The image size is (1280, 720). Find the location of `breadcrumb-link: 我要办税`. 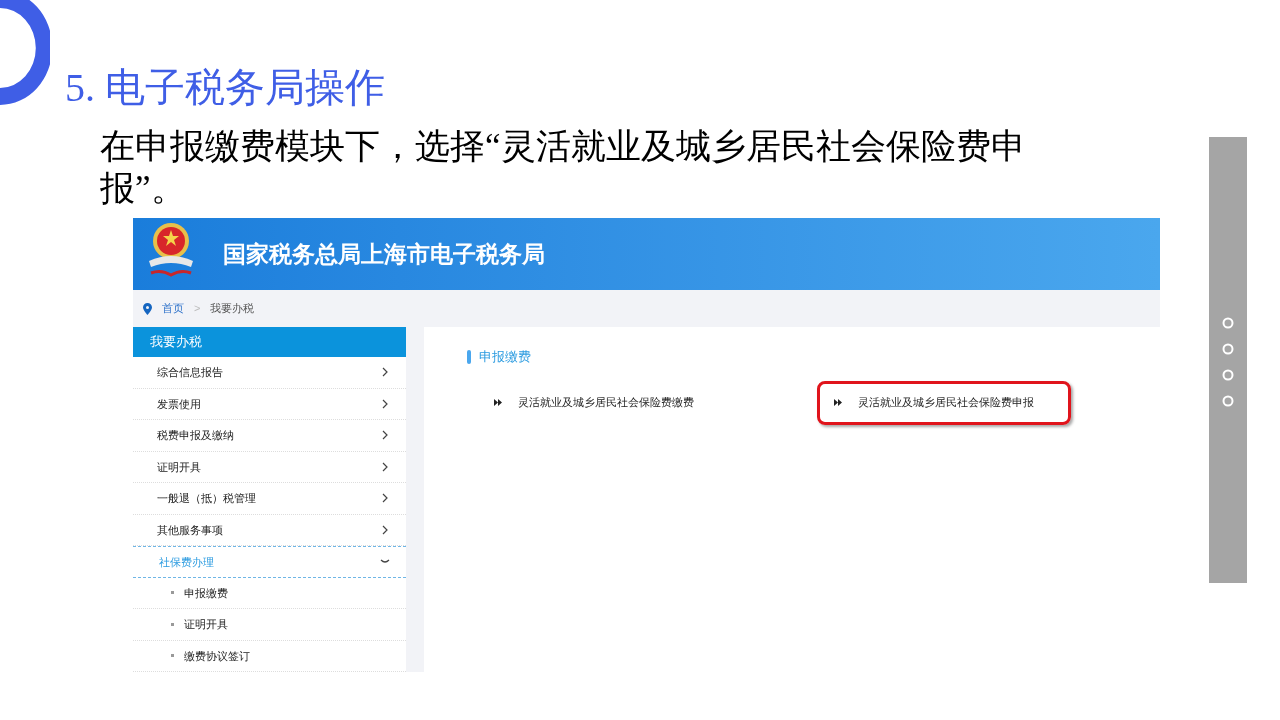

breadcrumb-link: 我要办税 is located at coordinates (232, 308).